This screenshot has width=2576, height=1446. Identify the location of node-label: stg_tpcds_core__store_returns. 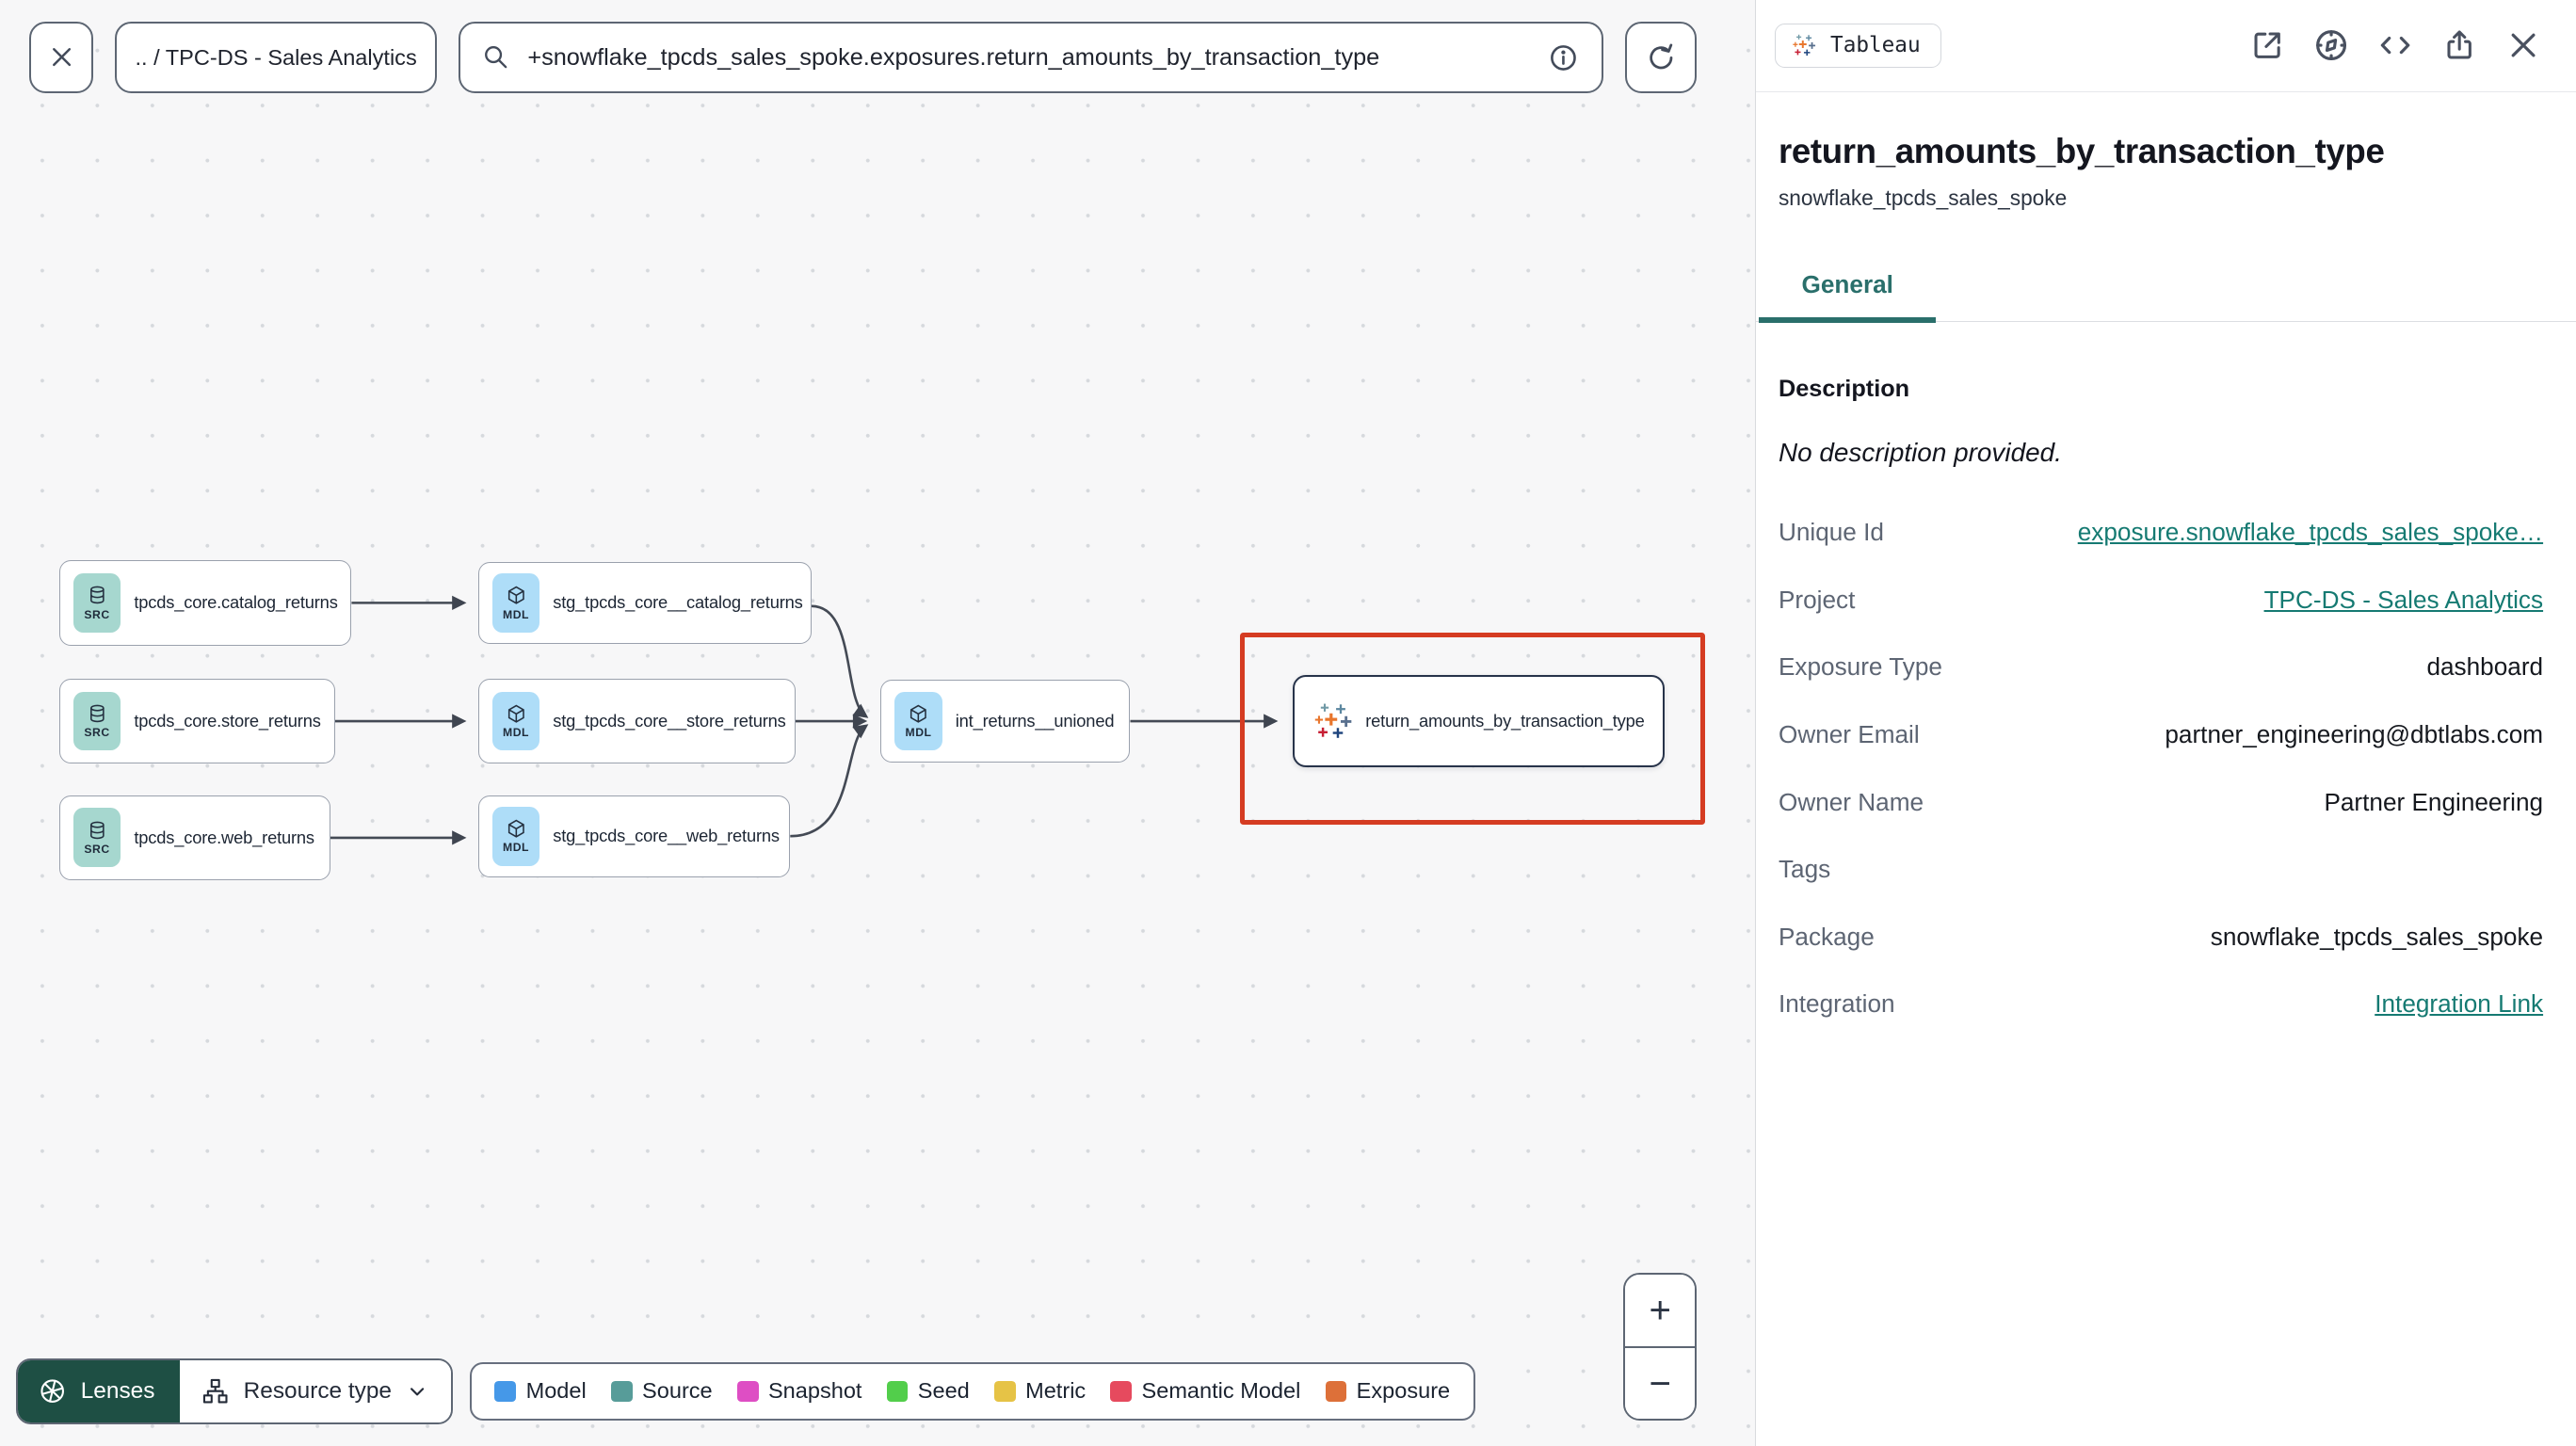
(669, 721).